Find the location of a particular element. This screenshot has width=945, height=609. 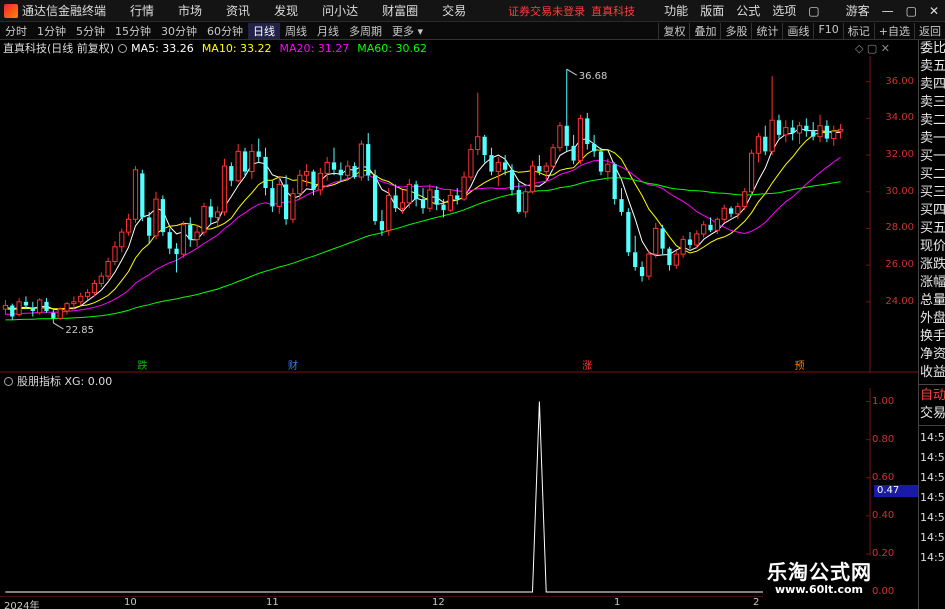

period-intraday: 分时 is located at coordinates (16, 31).